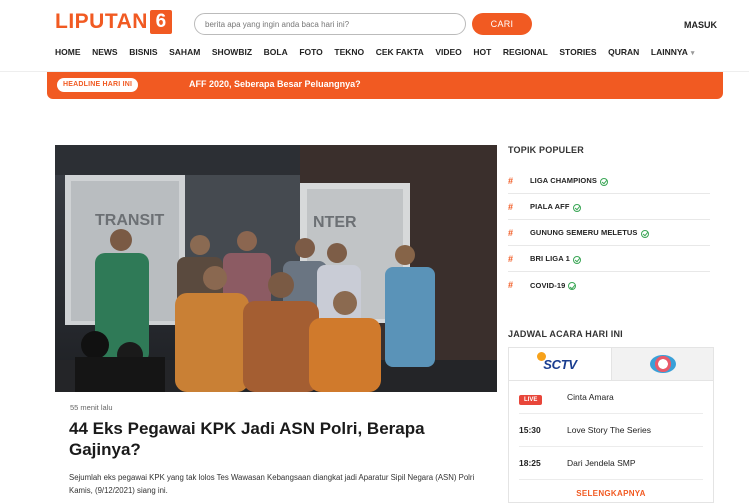 This screenshot has width=749, height=503. Describe the element at coordinates (143, 52) in the screenshot. I see `nav-item-bisnis: BISNIS` at that location.